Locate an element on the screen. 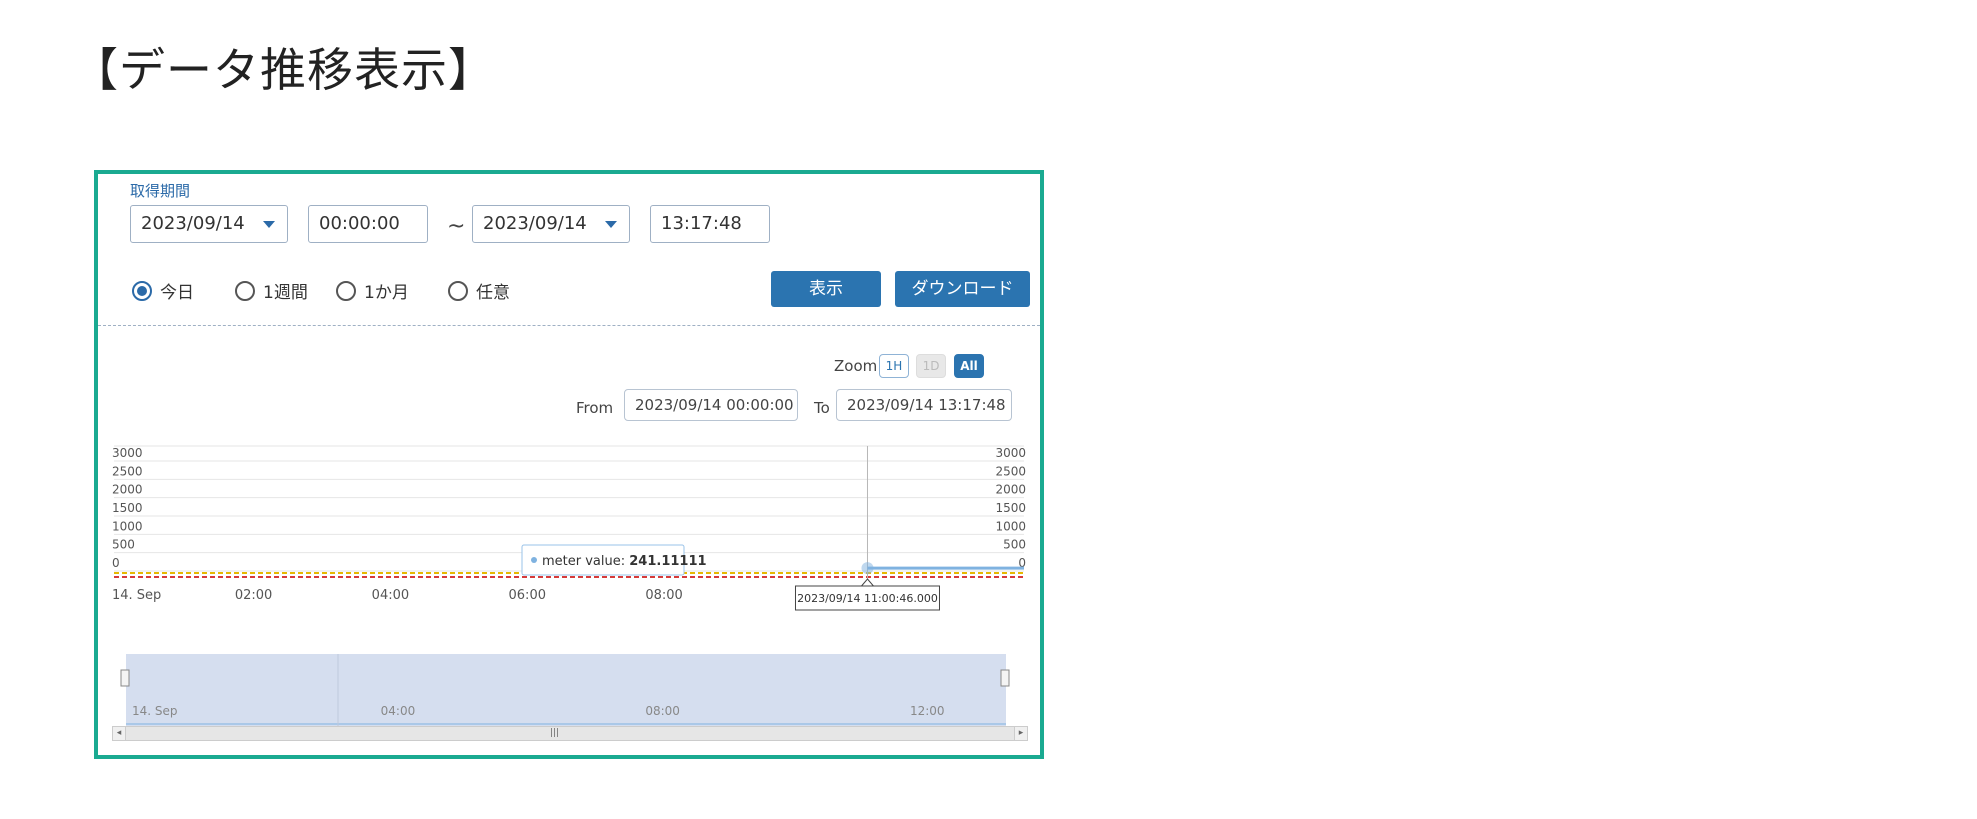 The height and width of the screenshot is (819, 1977). navigator-selection is located at coordinates (566, 690).